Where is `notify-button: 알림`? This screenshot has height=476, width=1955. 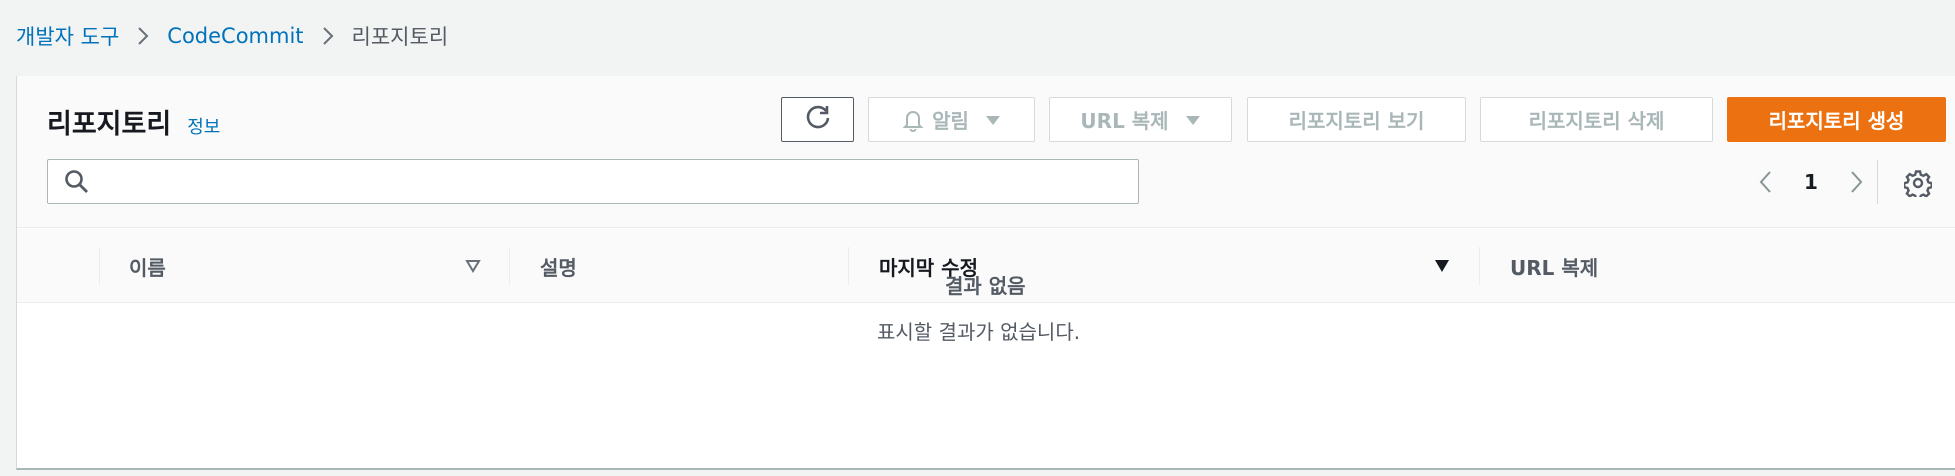
notify-button: 알림 is located at coordinates (951, 119).